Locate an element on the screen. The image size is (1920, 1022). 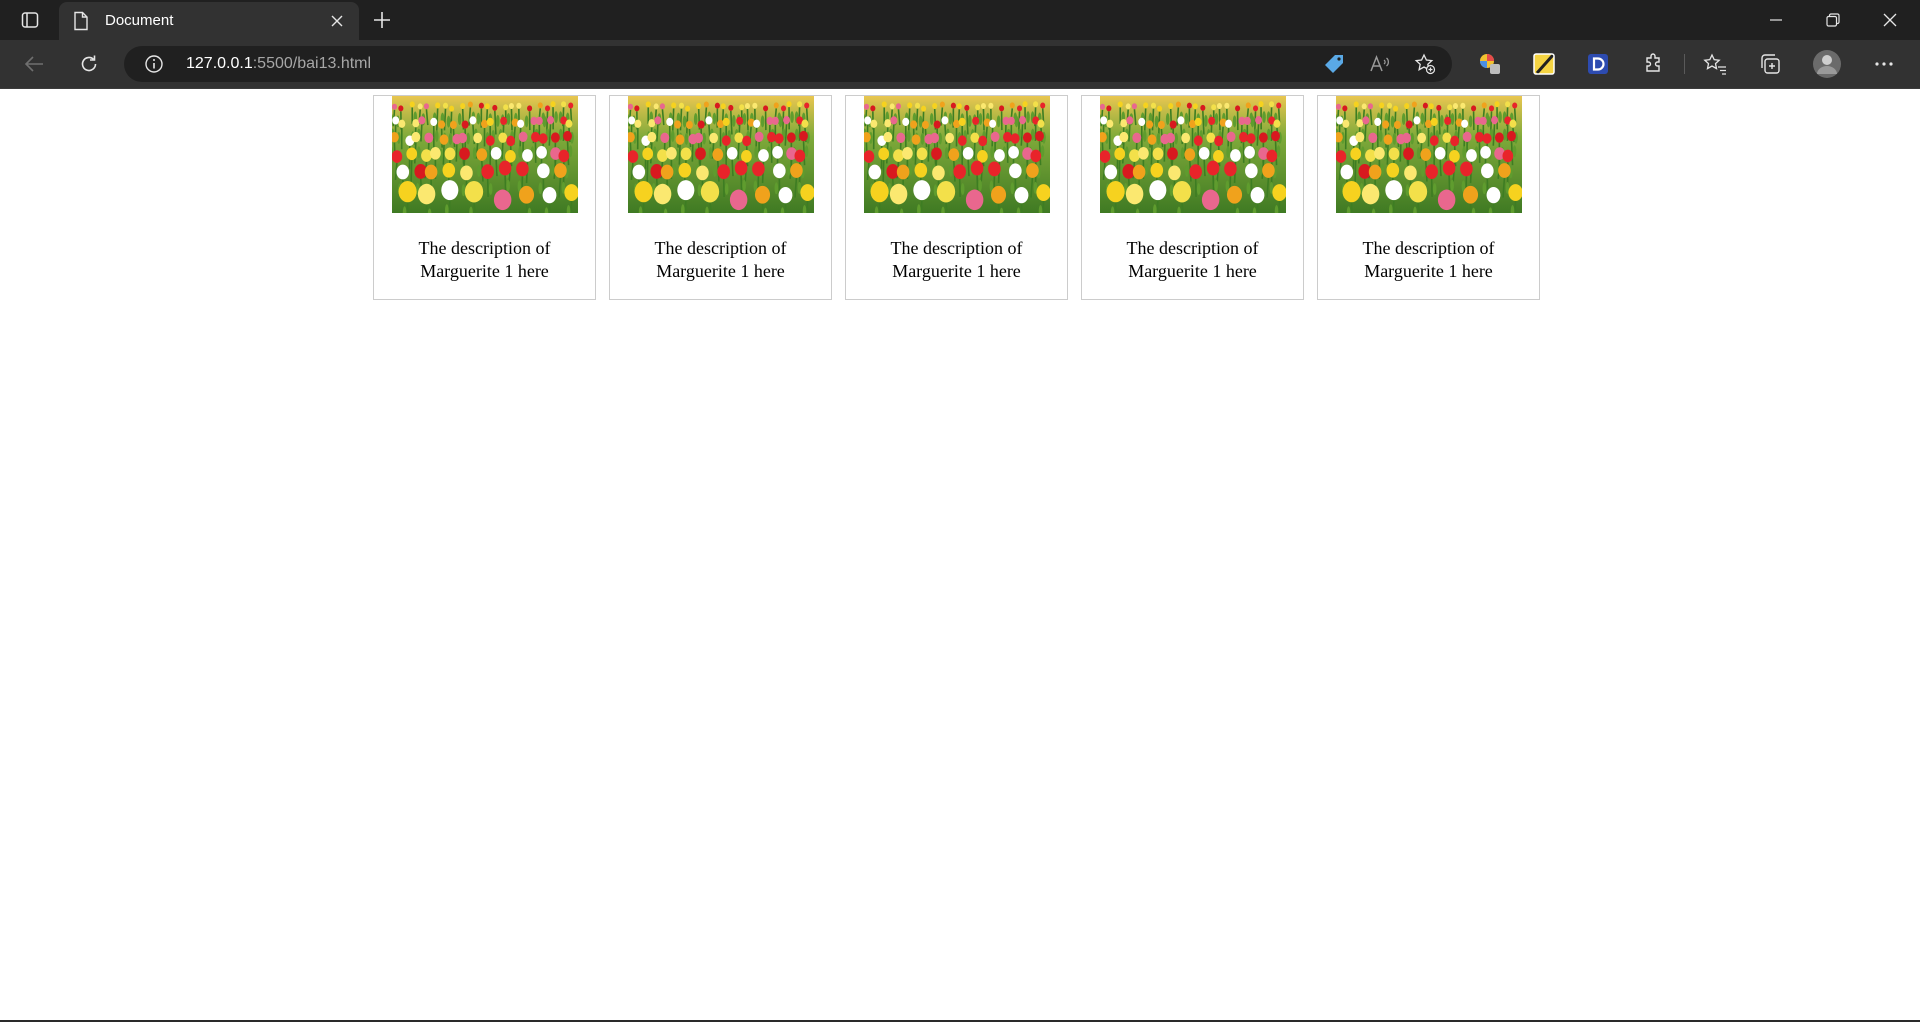
puzzle-icon is located at coordinates (1653, 62).